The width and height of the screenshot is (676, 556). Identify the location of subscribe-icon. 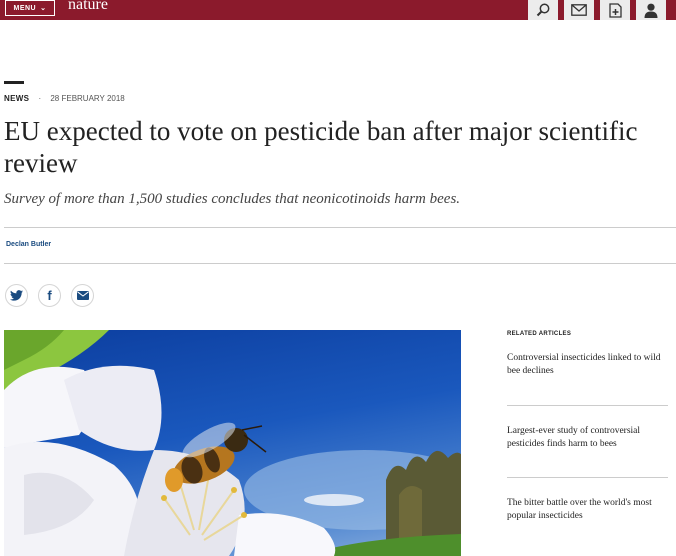
(615, 10).